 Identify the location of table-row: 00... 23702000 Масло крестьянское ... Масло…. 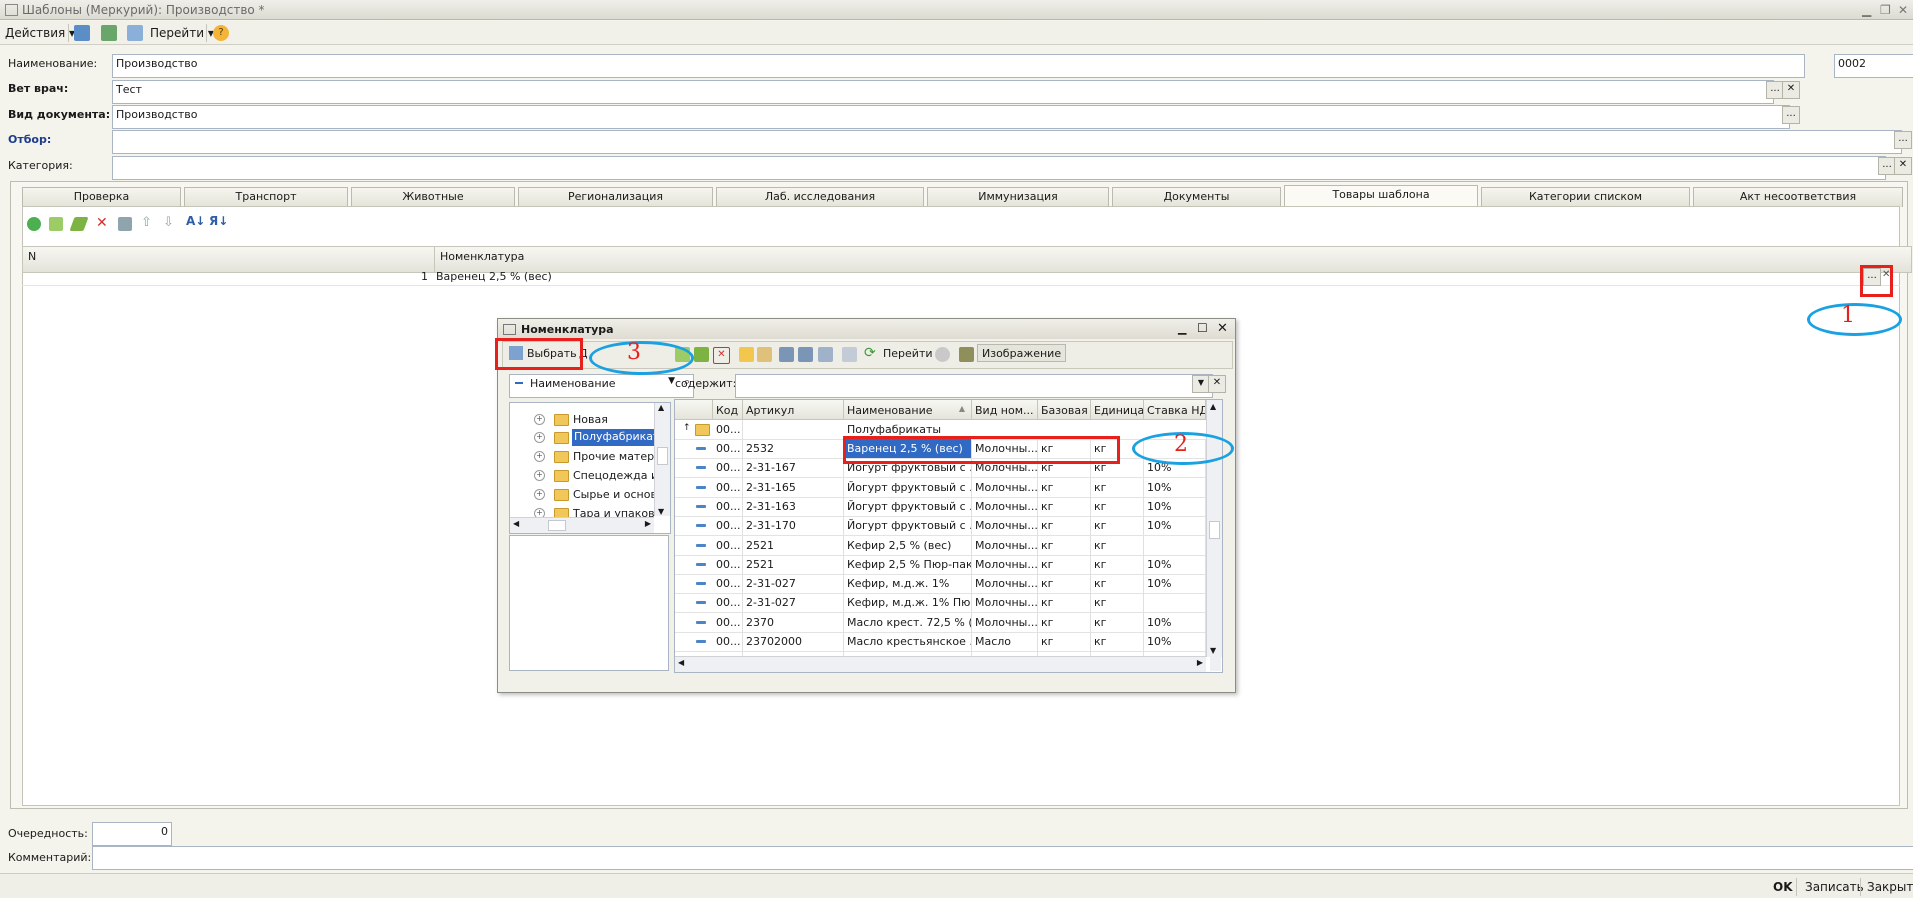
(940, 642).